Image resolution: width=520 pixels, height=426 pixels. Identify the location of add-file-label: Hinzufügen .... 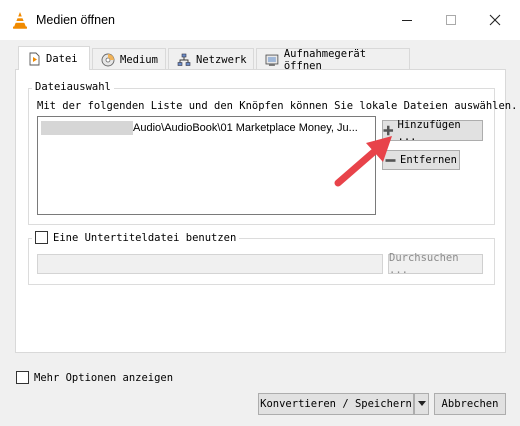
(429, 130).